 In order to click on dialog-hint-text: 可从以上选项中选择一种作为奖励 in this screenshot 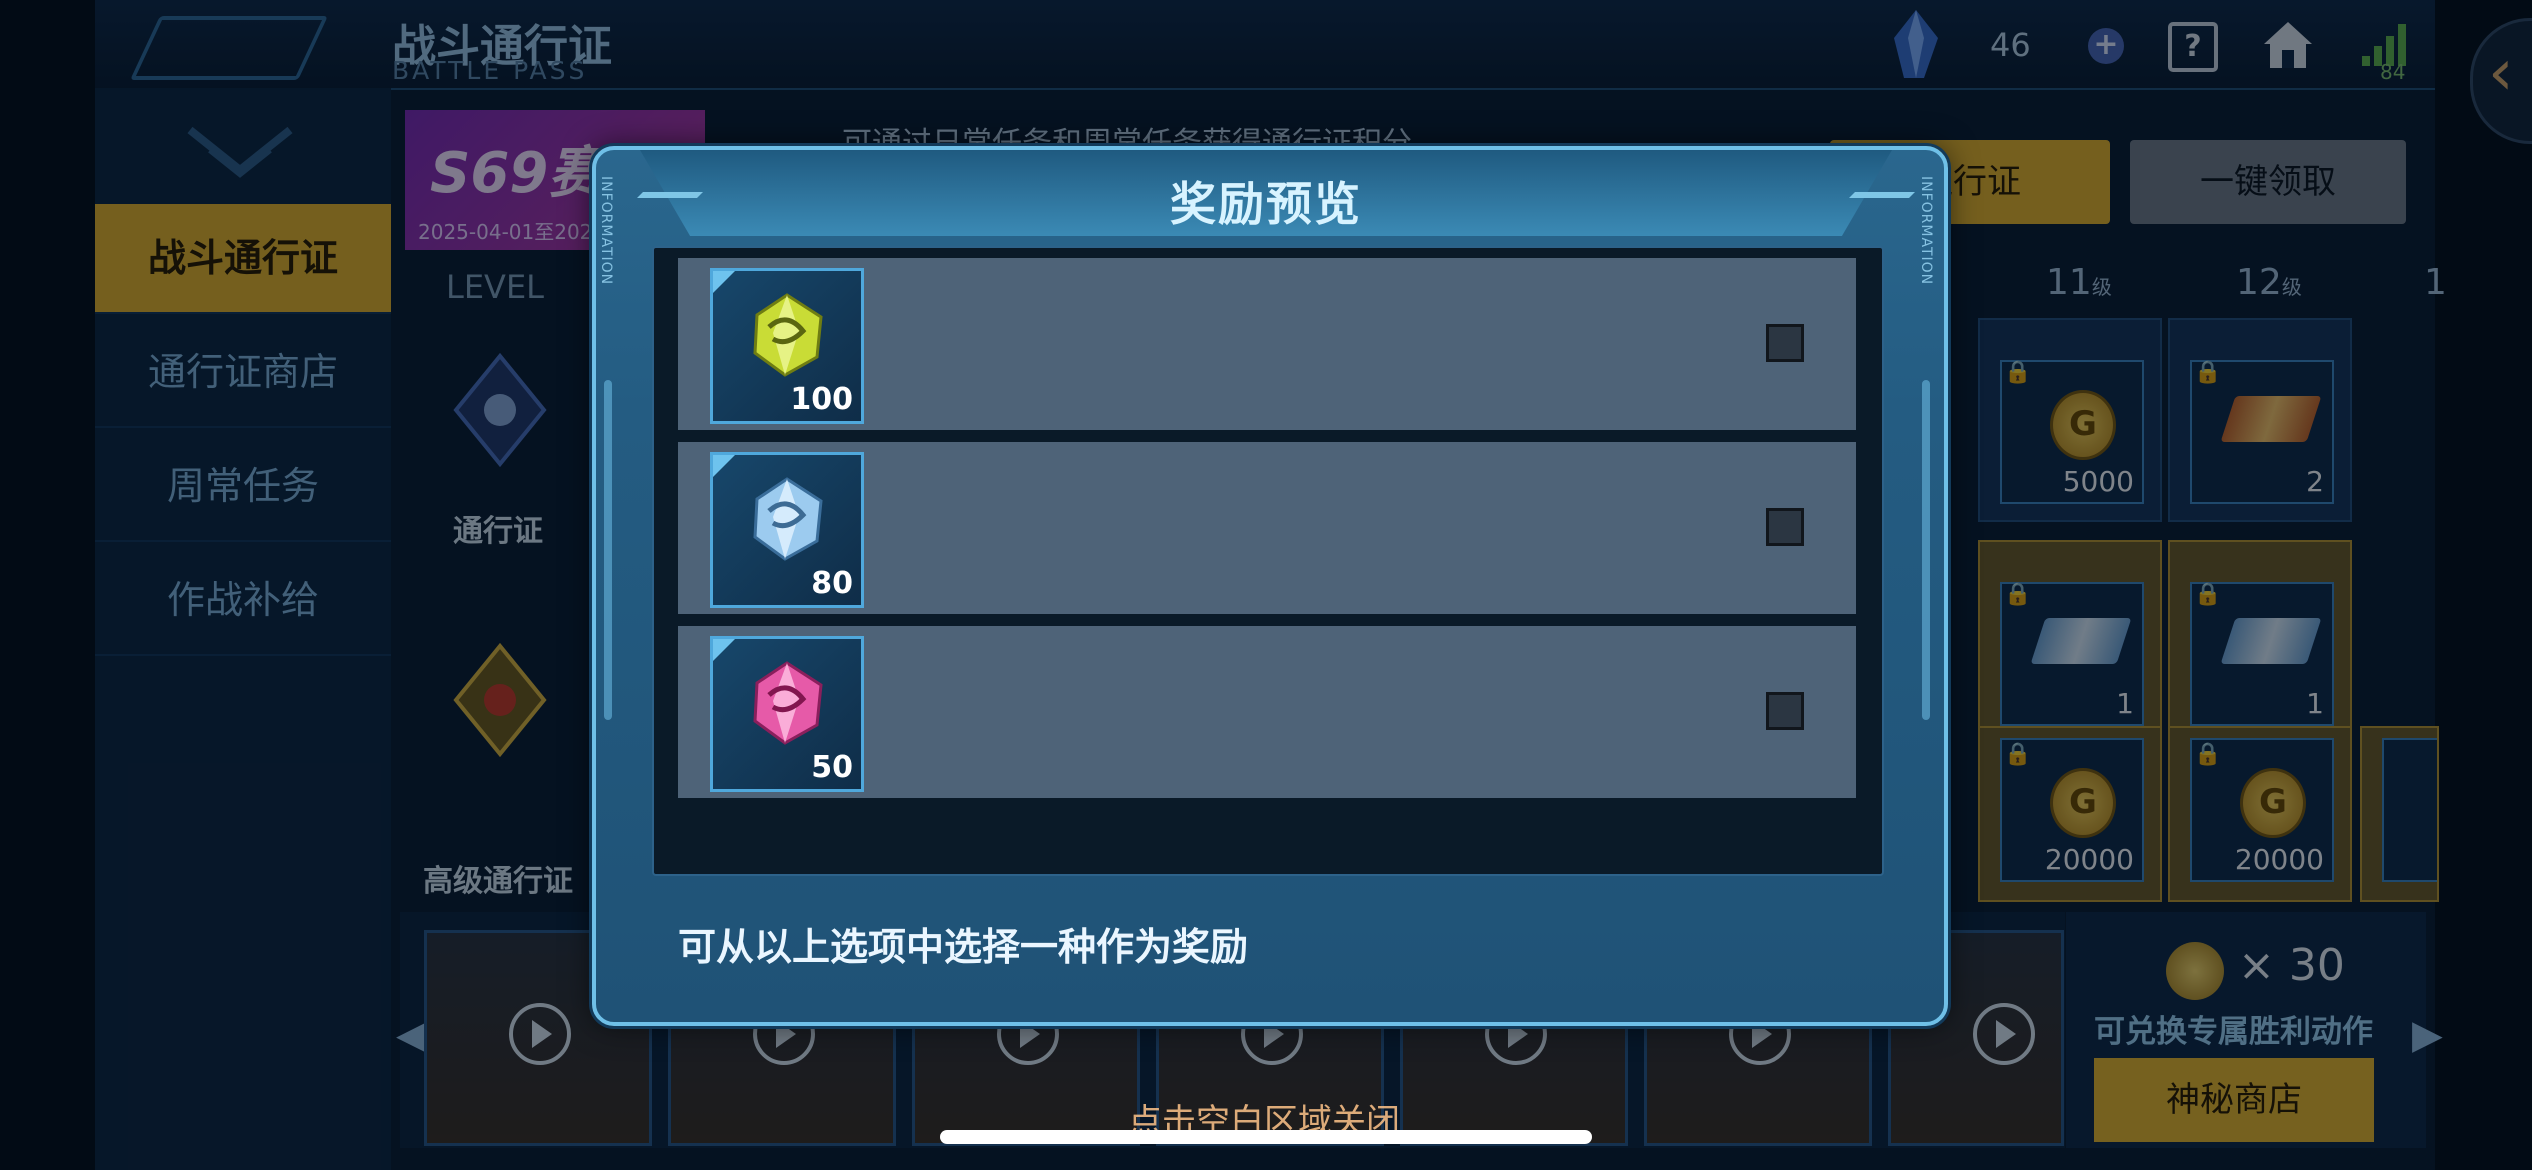, I will do `click(963, 947)`.